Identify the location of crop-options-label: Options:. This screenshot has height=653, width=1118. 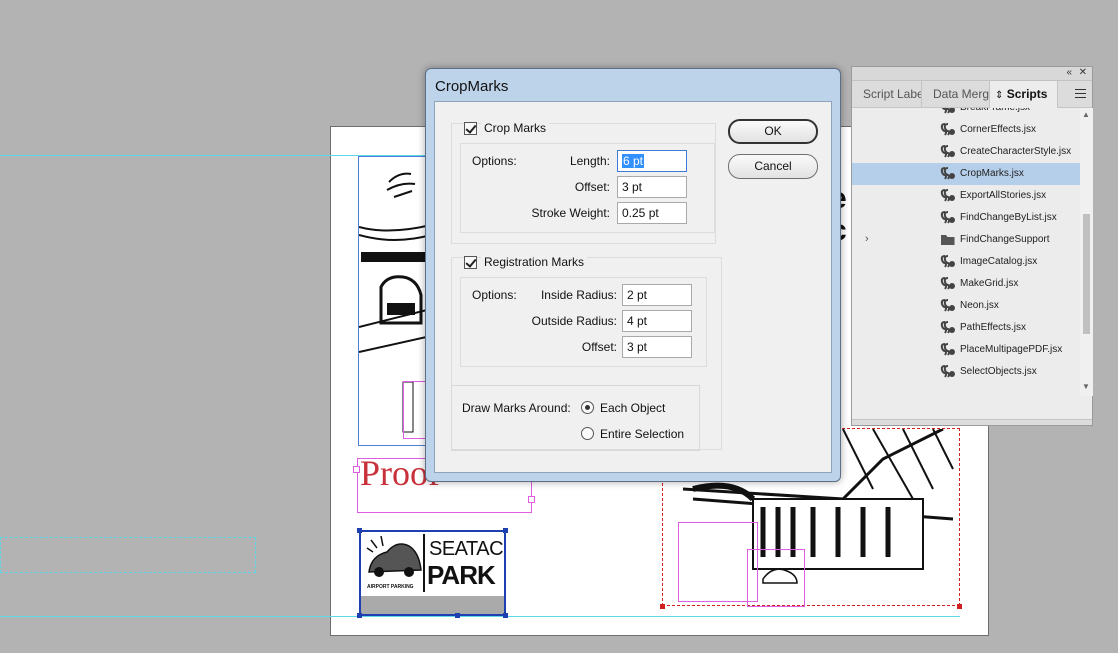
(494, 161).